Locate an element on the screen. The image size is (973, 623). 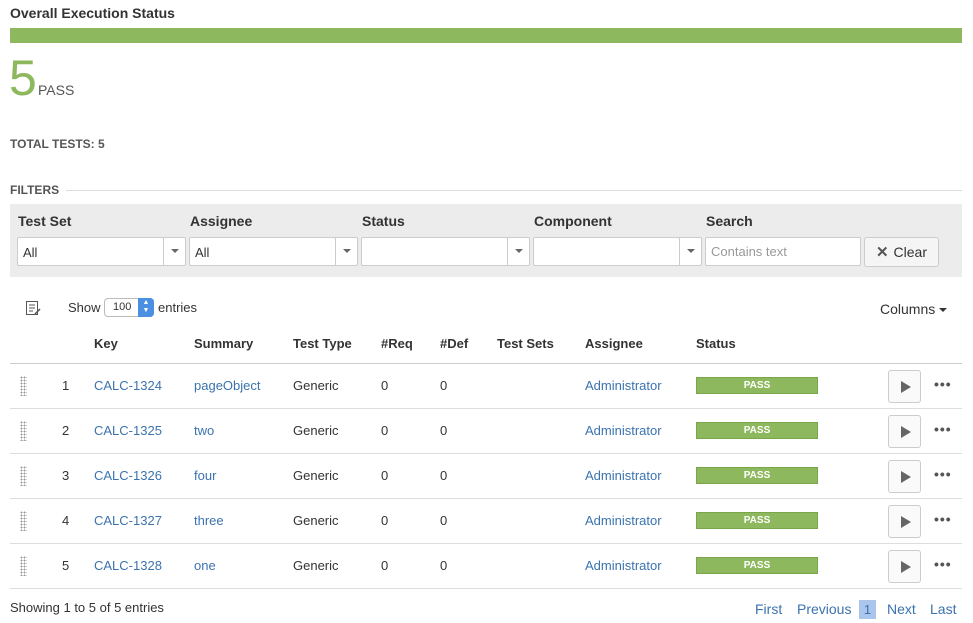
clear-button: ✕ Clear is located at coordinates (901, 252).